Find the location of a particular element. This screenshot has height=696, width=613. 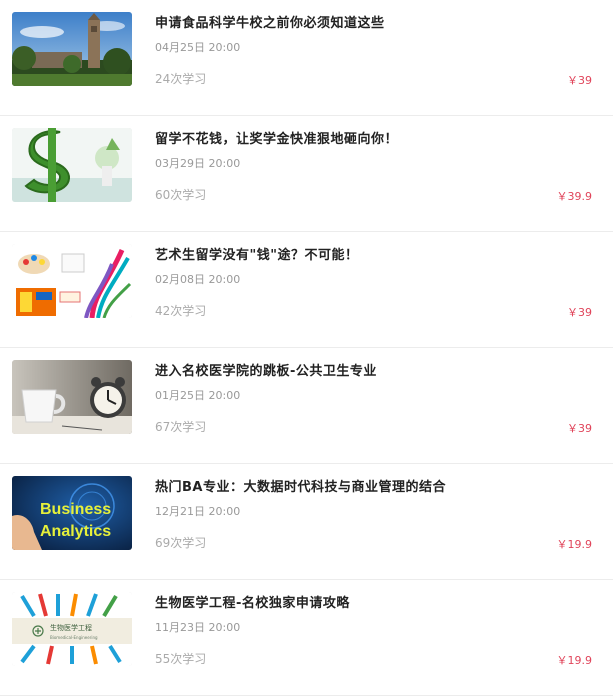

course-date: 12月21日 20:00 is located at coordinates (198, 511).